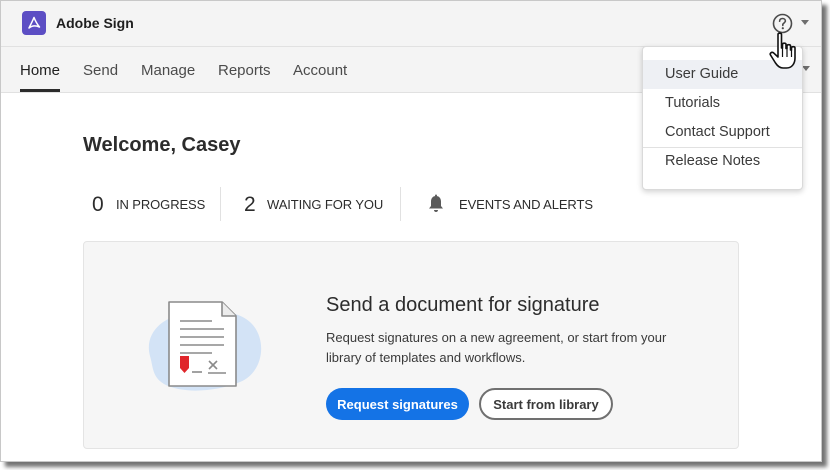 The image size is (830, 470). I want to click on card-title: Send a document for signature, so click(463, 305).